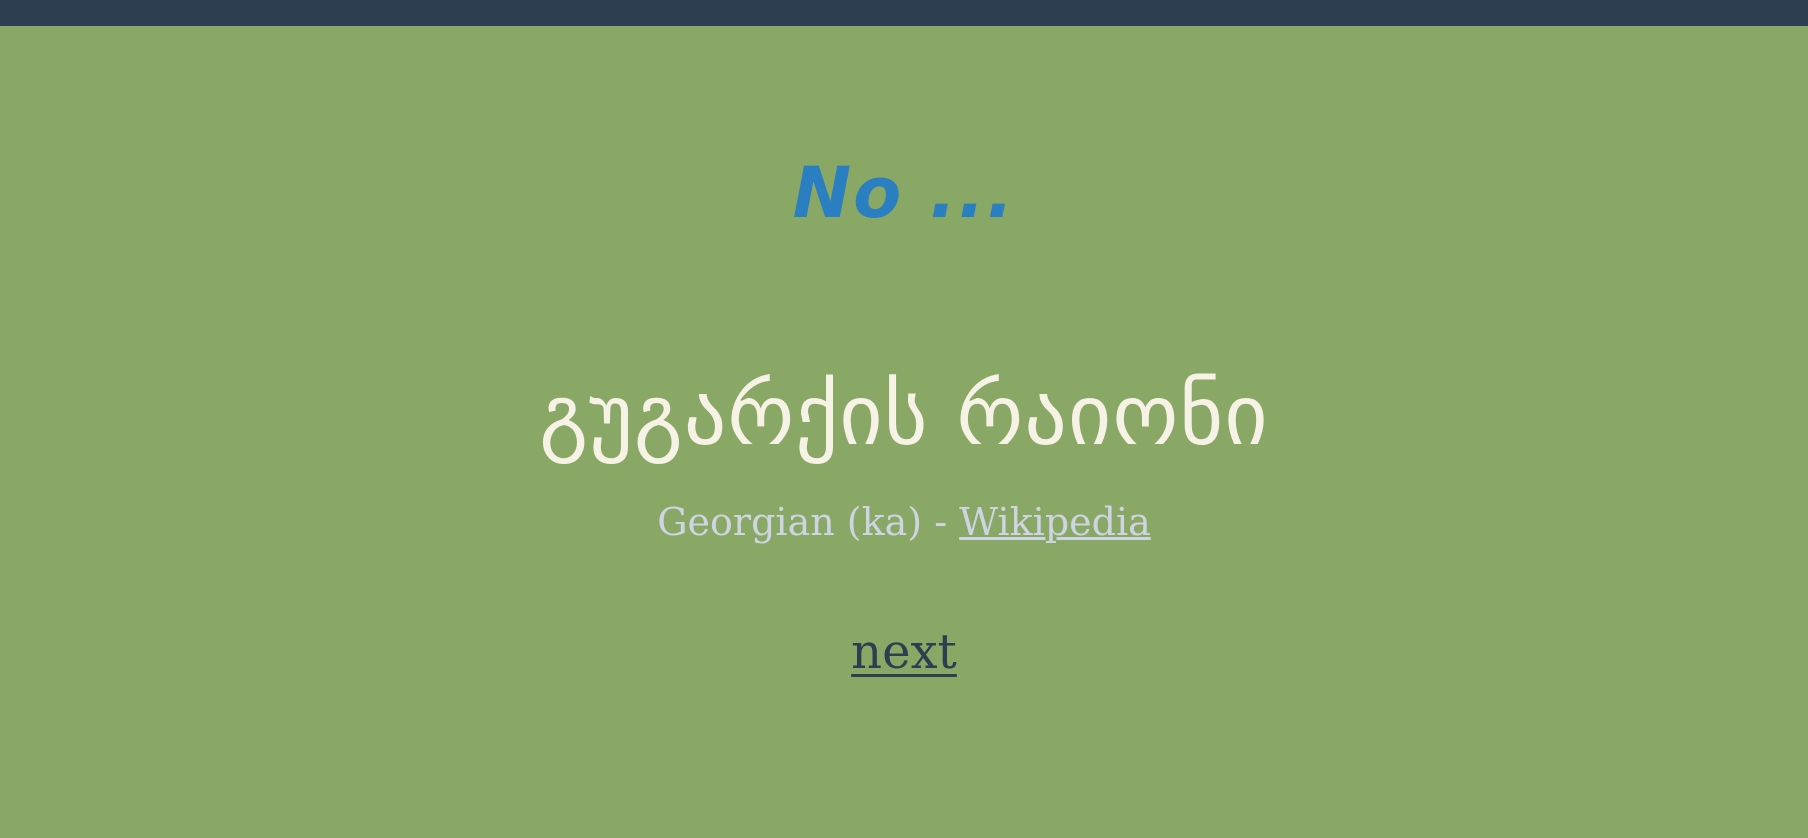  What do you see at coordinates (790, 522) in the screenshot?
I see `language-label: Georgian (ka)` at bounding box center [790, 522].